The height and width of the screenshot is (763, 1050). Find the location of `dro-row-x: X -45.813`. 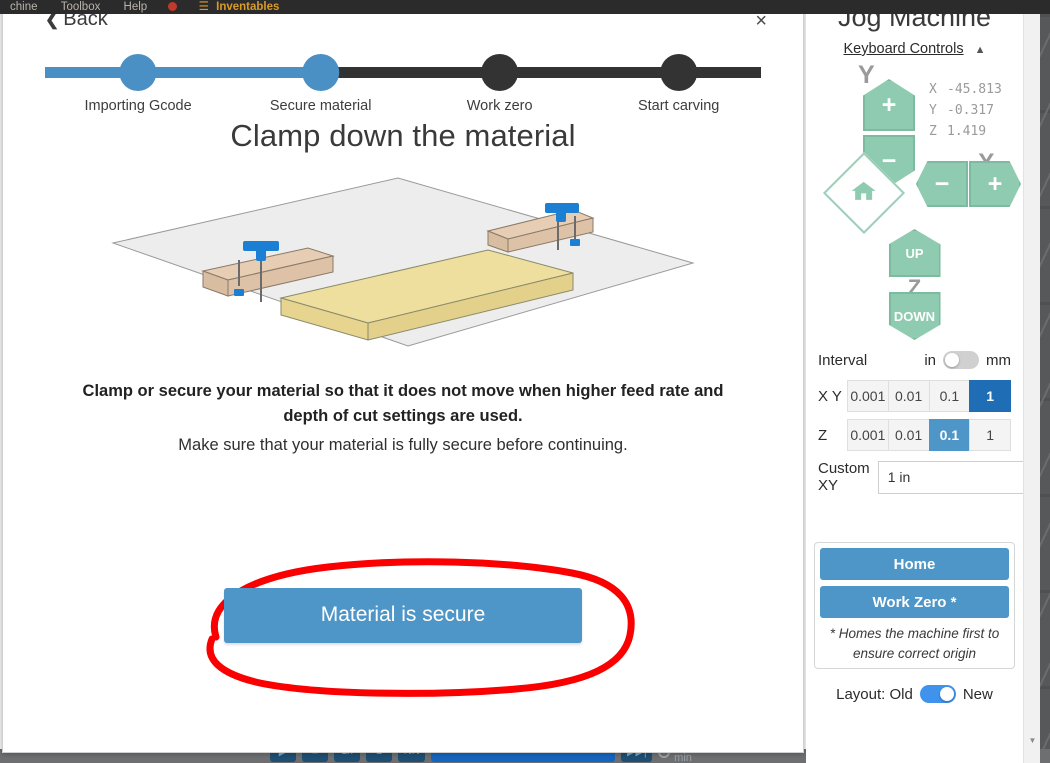

dro-row-x: X -45.813 is located at coordinates (965, 89).